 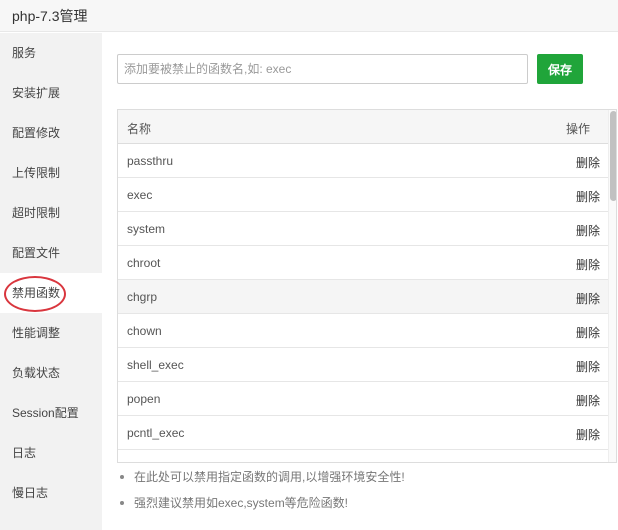 What do you see at coordinates (36, 293) in the screenshot?
I see `sidebar-item-label: 禁用函数` at bounding box center [36, 293].